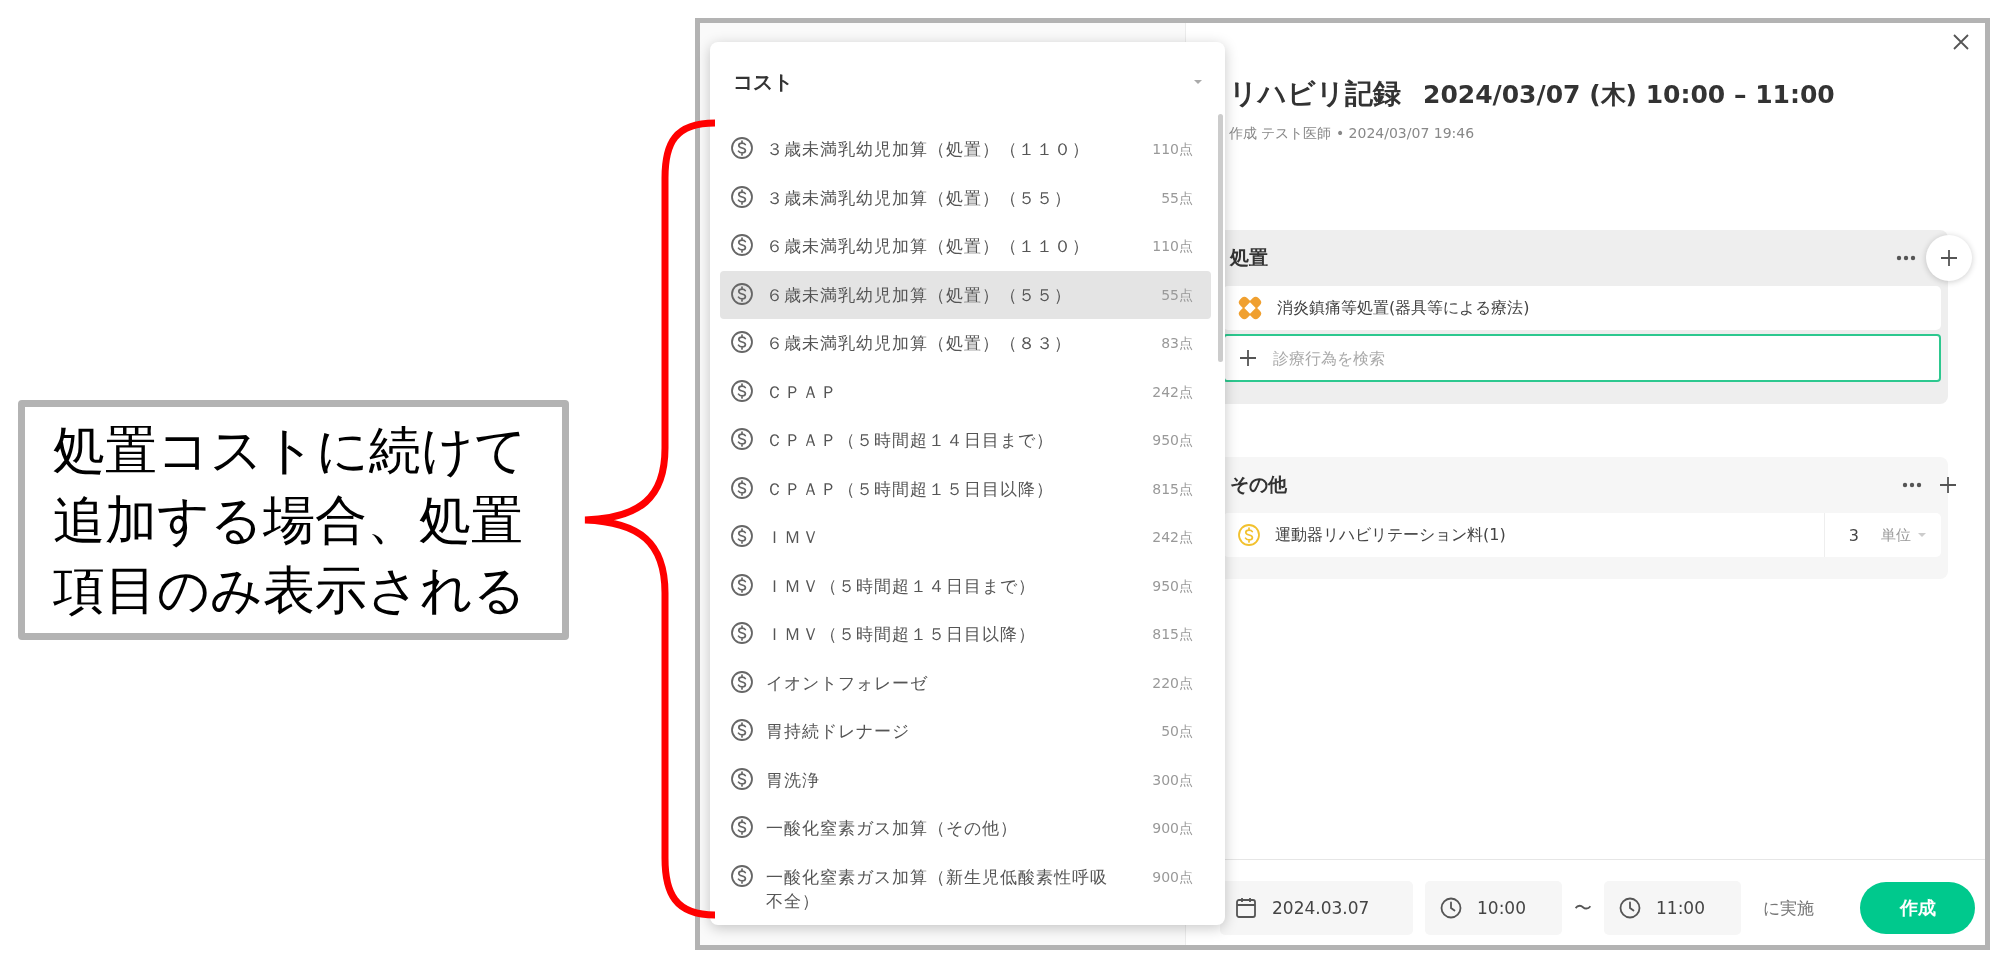 Image resolution: width=2000 pixels, height=969 pixels. Describe the element at coordinates (965, 779) in the screenshot. I see `cost-option: 胃洗浄 300点` at that location.